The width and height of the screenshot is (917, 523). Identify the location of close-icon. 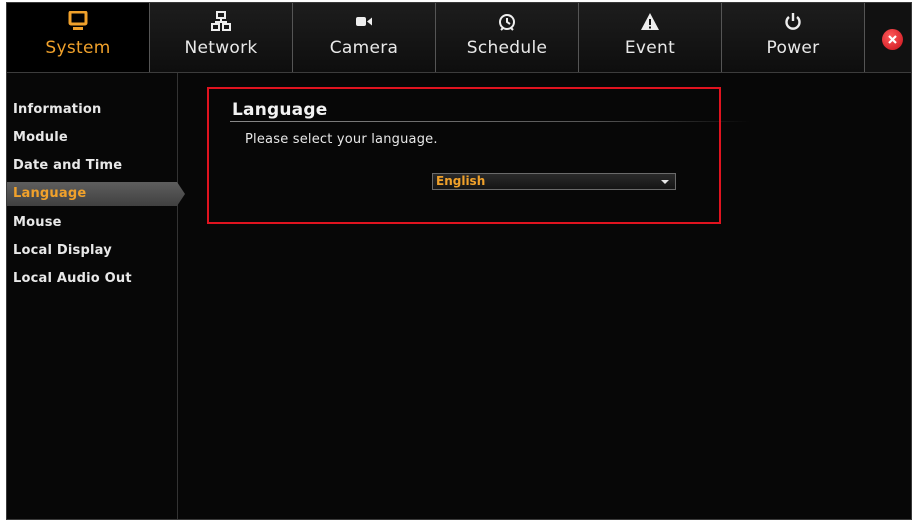
(892, 39).